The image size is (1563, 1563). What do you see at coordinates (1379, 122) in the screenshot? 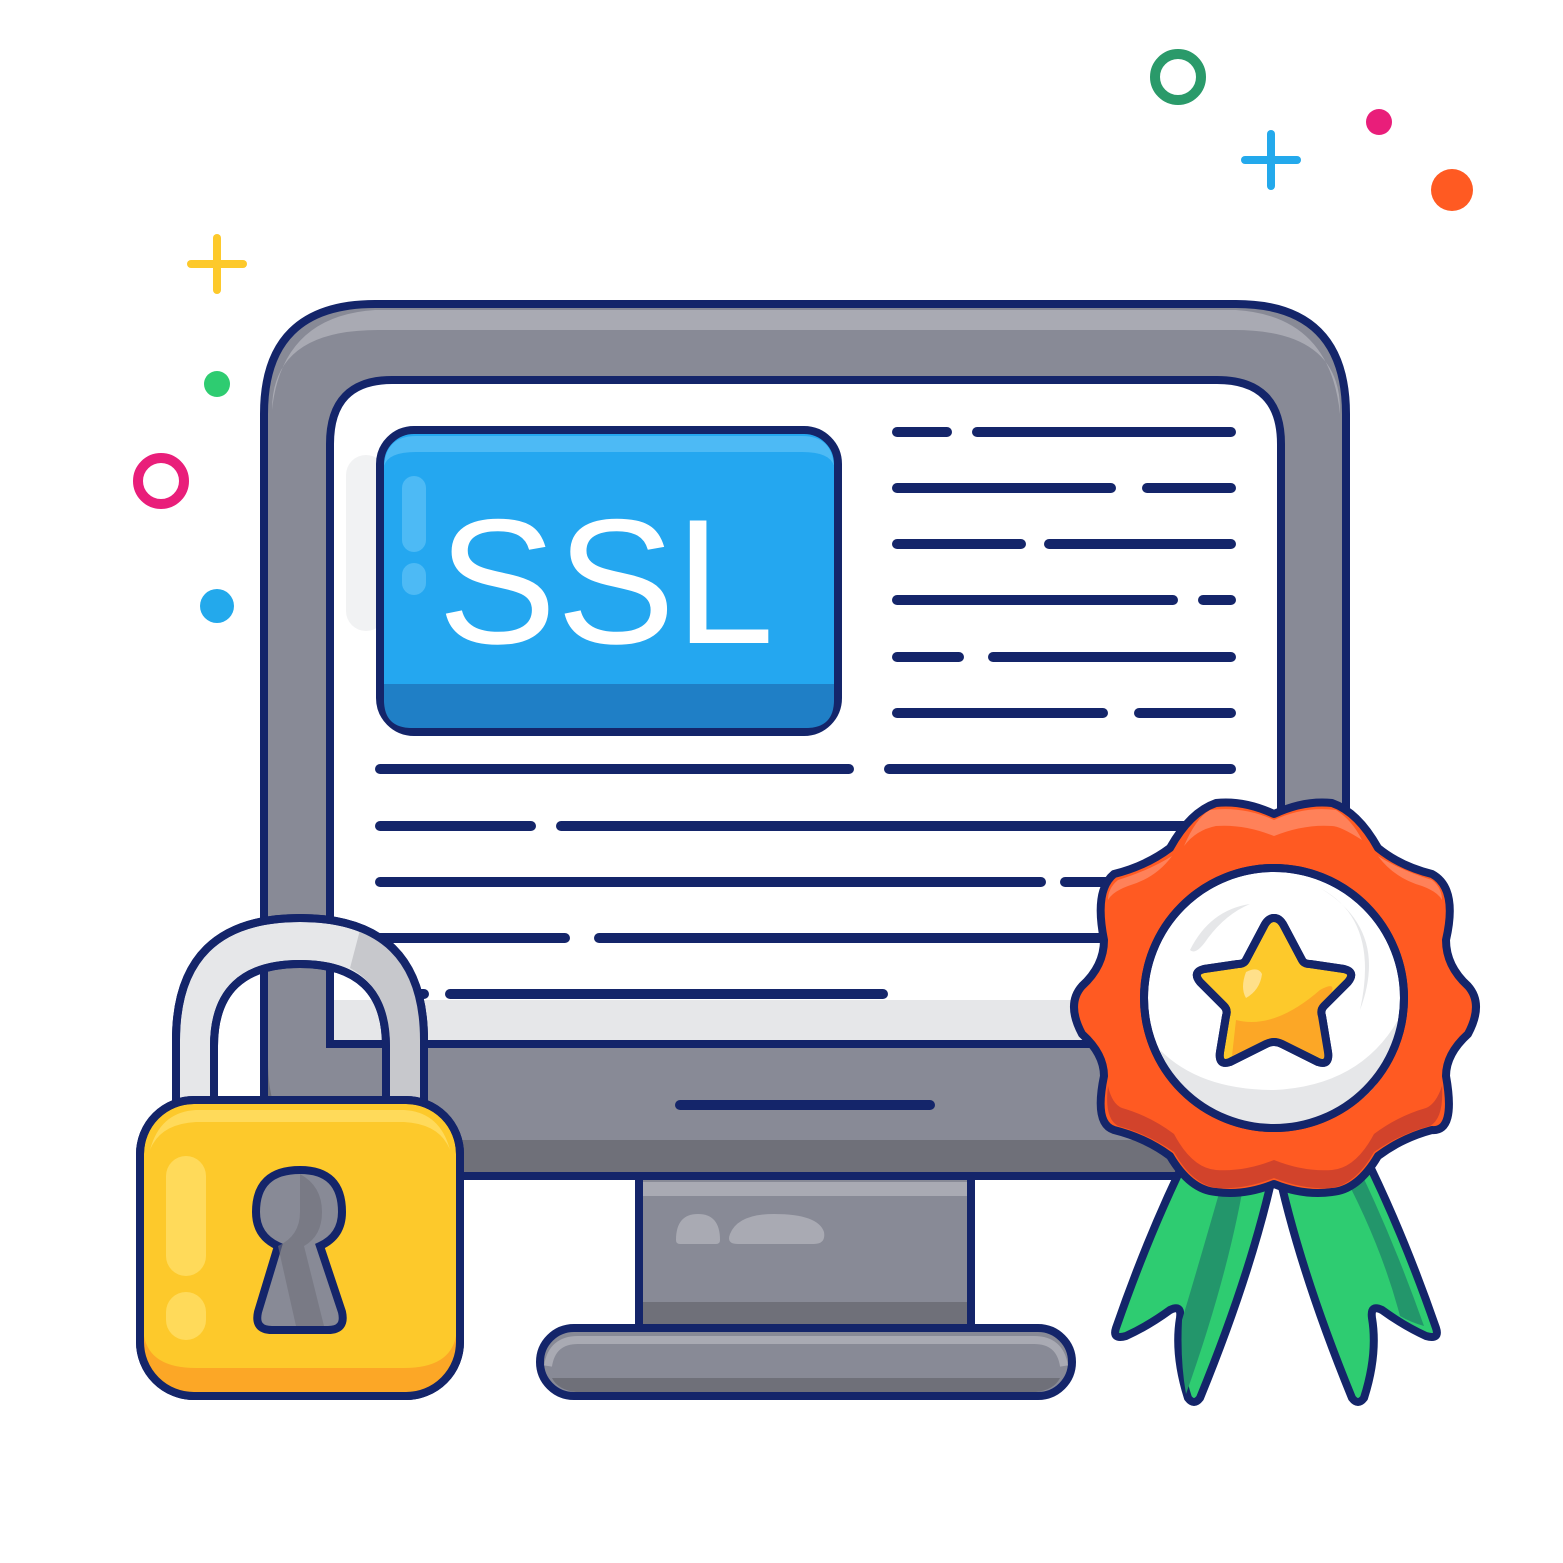
I see `dot-pink-icon` at bounding box center [1379, 122].